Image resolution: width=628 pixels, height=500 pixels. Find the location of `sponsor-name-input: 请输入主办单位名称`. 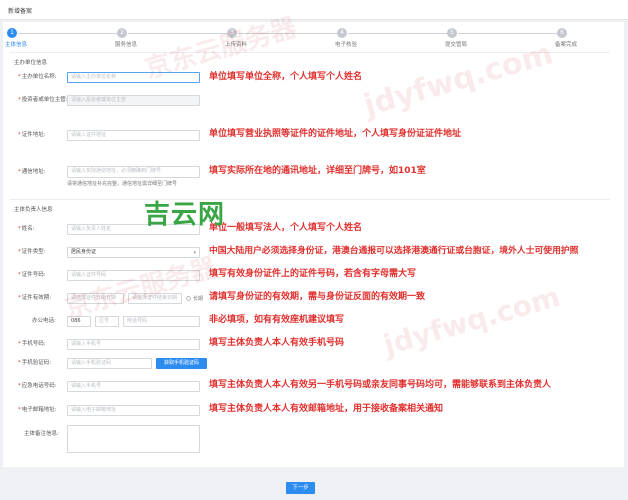

sponsor-name-input: 请输入主办单位名称 is located at coordinates (133, 77).